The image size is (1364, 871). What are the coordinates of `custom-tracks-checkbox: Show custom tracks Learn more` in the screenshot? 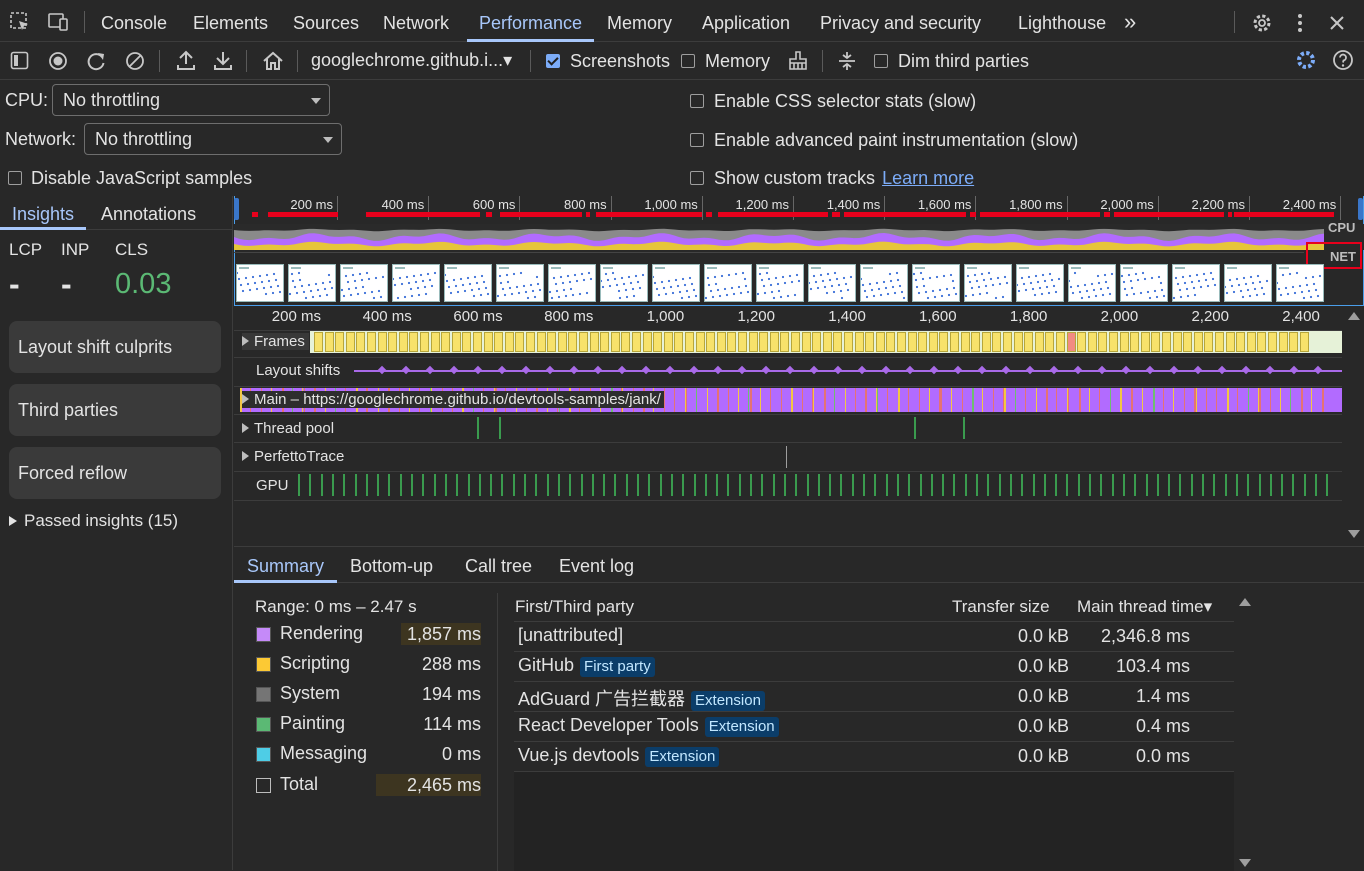 It's located at (832, 178).